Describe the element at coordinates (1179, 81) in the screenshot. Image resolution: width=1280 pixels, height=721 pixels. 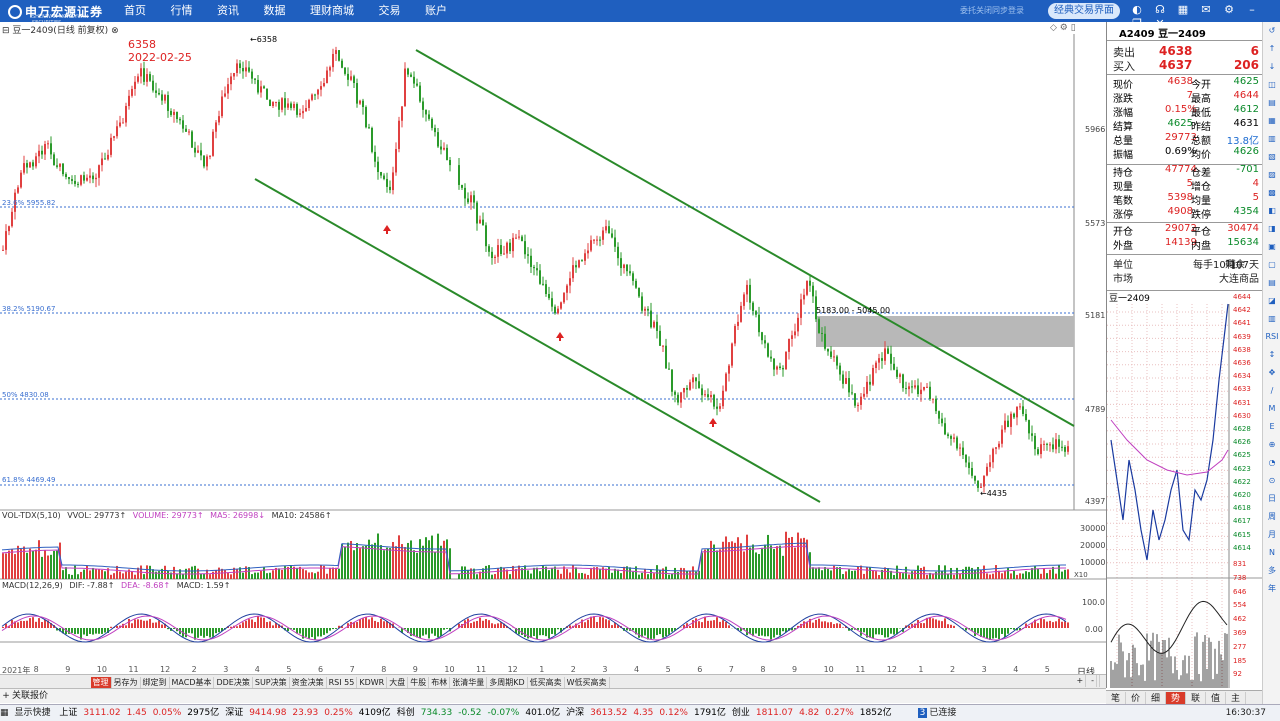
I see `quote-value: 4638` at that location.